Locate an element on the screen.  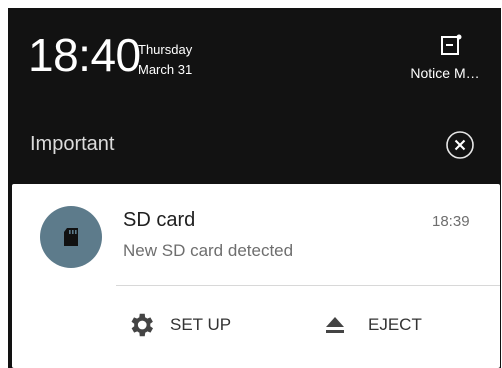
section-title: Important is located at coordinates (72, 144).